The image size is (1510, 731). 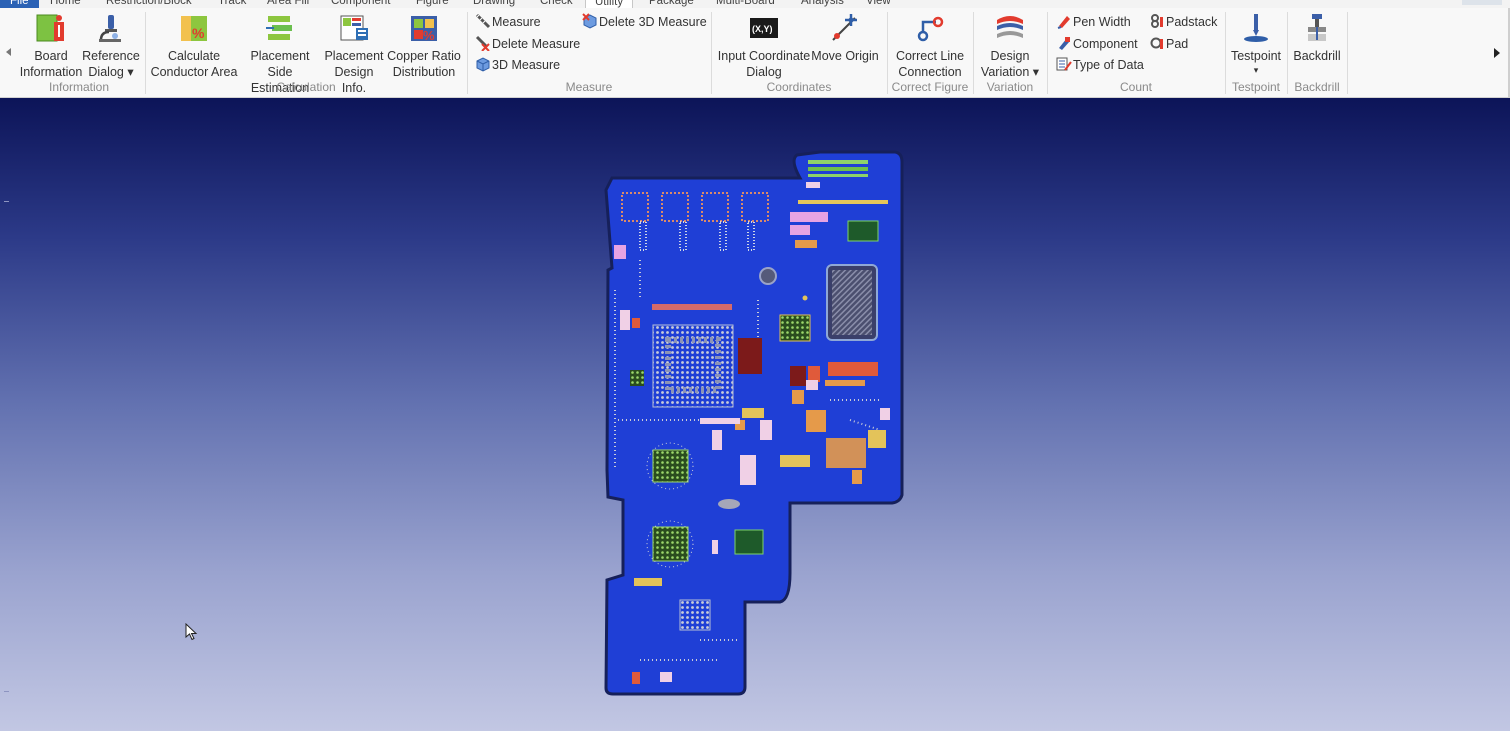 What do you see at coordinates (1256, 28) in the screenshot?
I see `testpoint-icon` at bounding box center [1256, 28].